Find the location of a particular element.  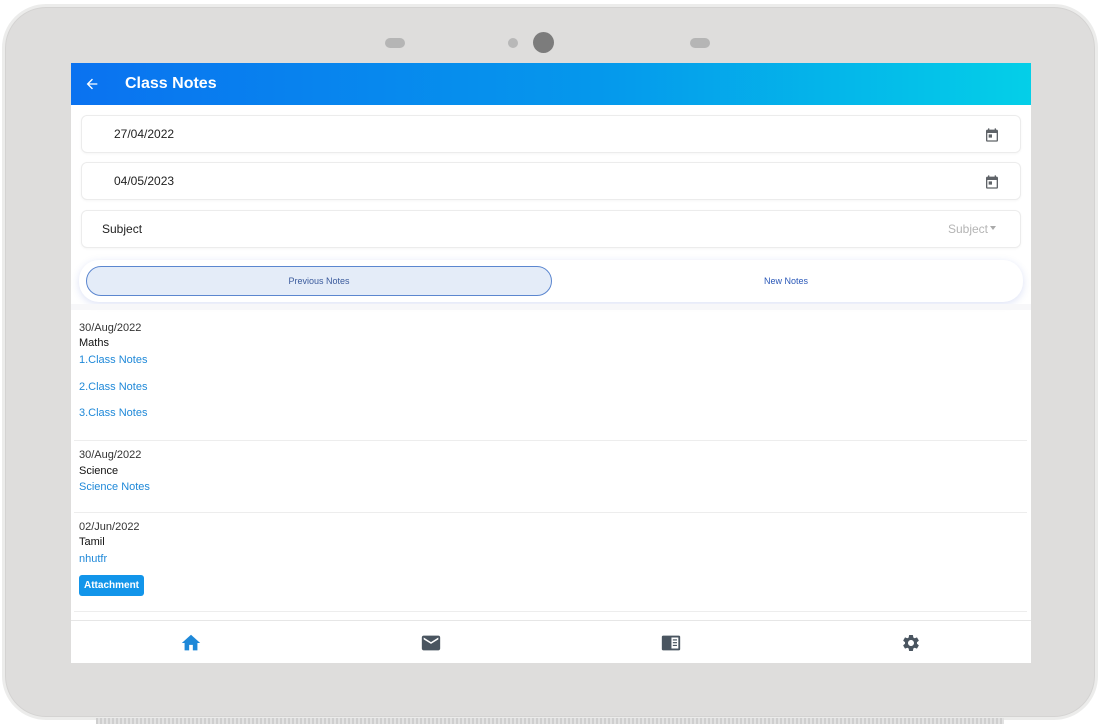

nav-mail is located at coordinates (431, 642).